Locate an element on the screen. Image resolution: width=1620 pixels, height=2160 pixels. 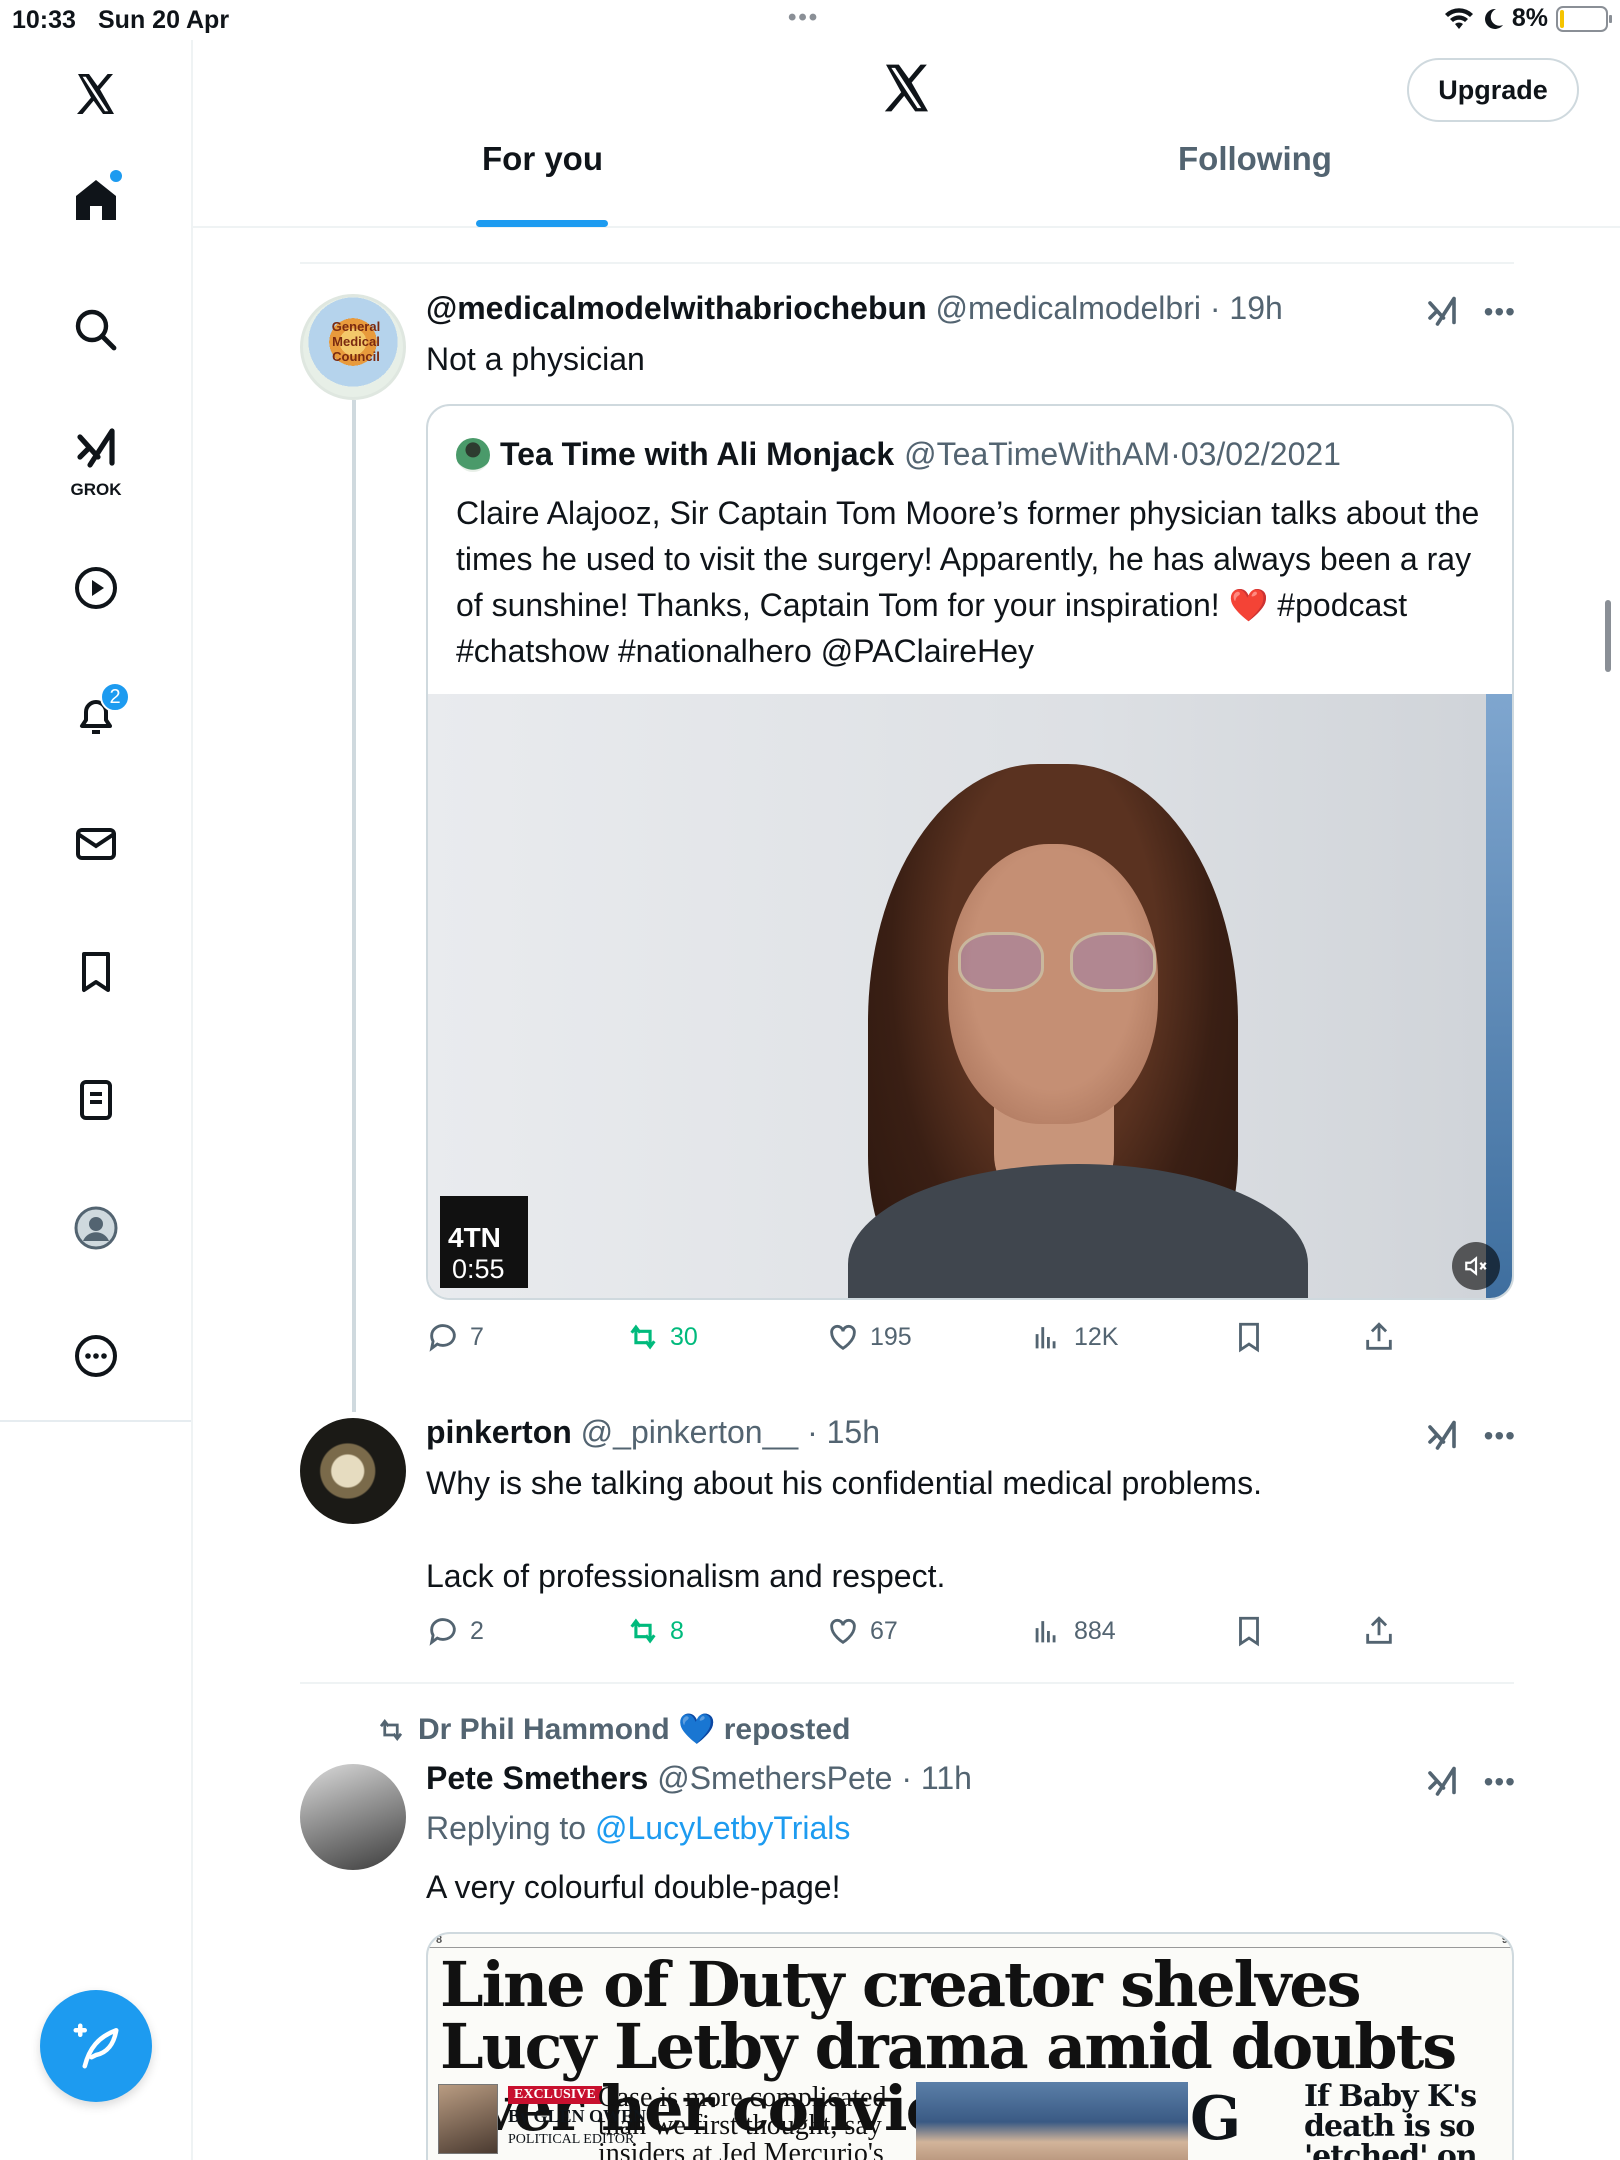
tweet-author-name: pinkerton is located at coordinates (499, 1432).